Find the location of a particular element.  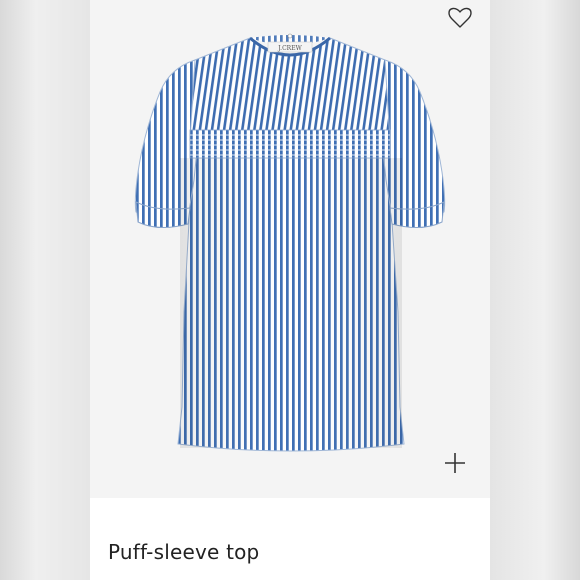

plus-icon is located at coordinates (455, 463).